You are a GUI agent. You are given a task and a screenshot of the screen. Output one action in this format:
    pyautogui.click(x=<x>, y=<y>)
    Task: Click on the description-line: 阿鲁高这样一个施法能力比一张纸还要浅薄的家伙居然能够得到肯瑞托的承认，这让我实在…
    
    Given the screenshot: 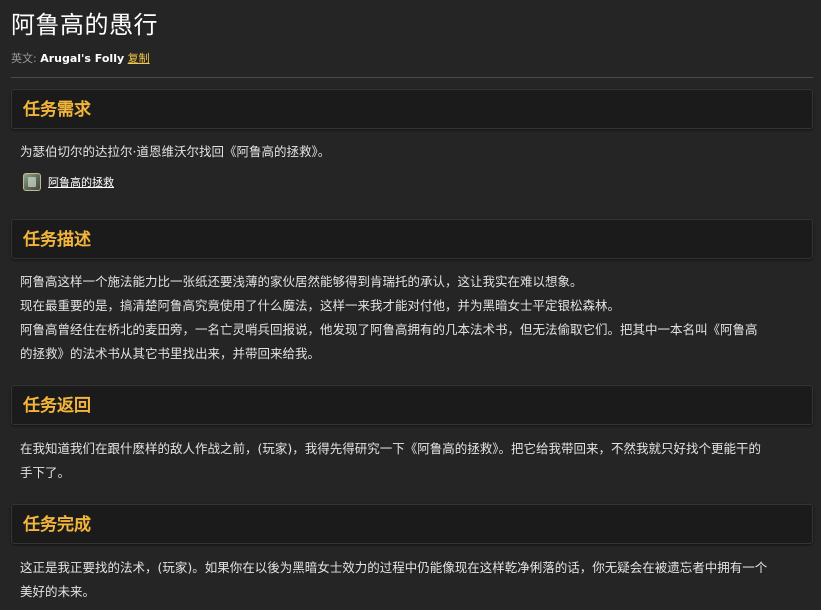 What is the action you would take?
    pyautogui.click(x=301, y=281)
    